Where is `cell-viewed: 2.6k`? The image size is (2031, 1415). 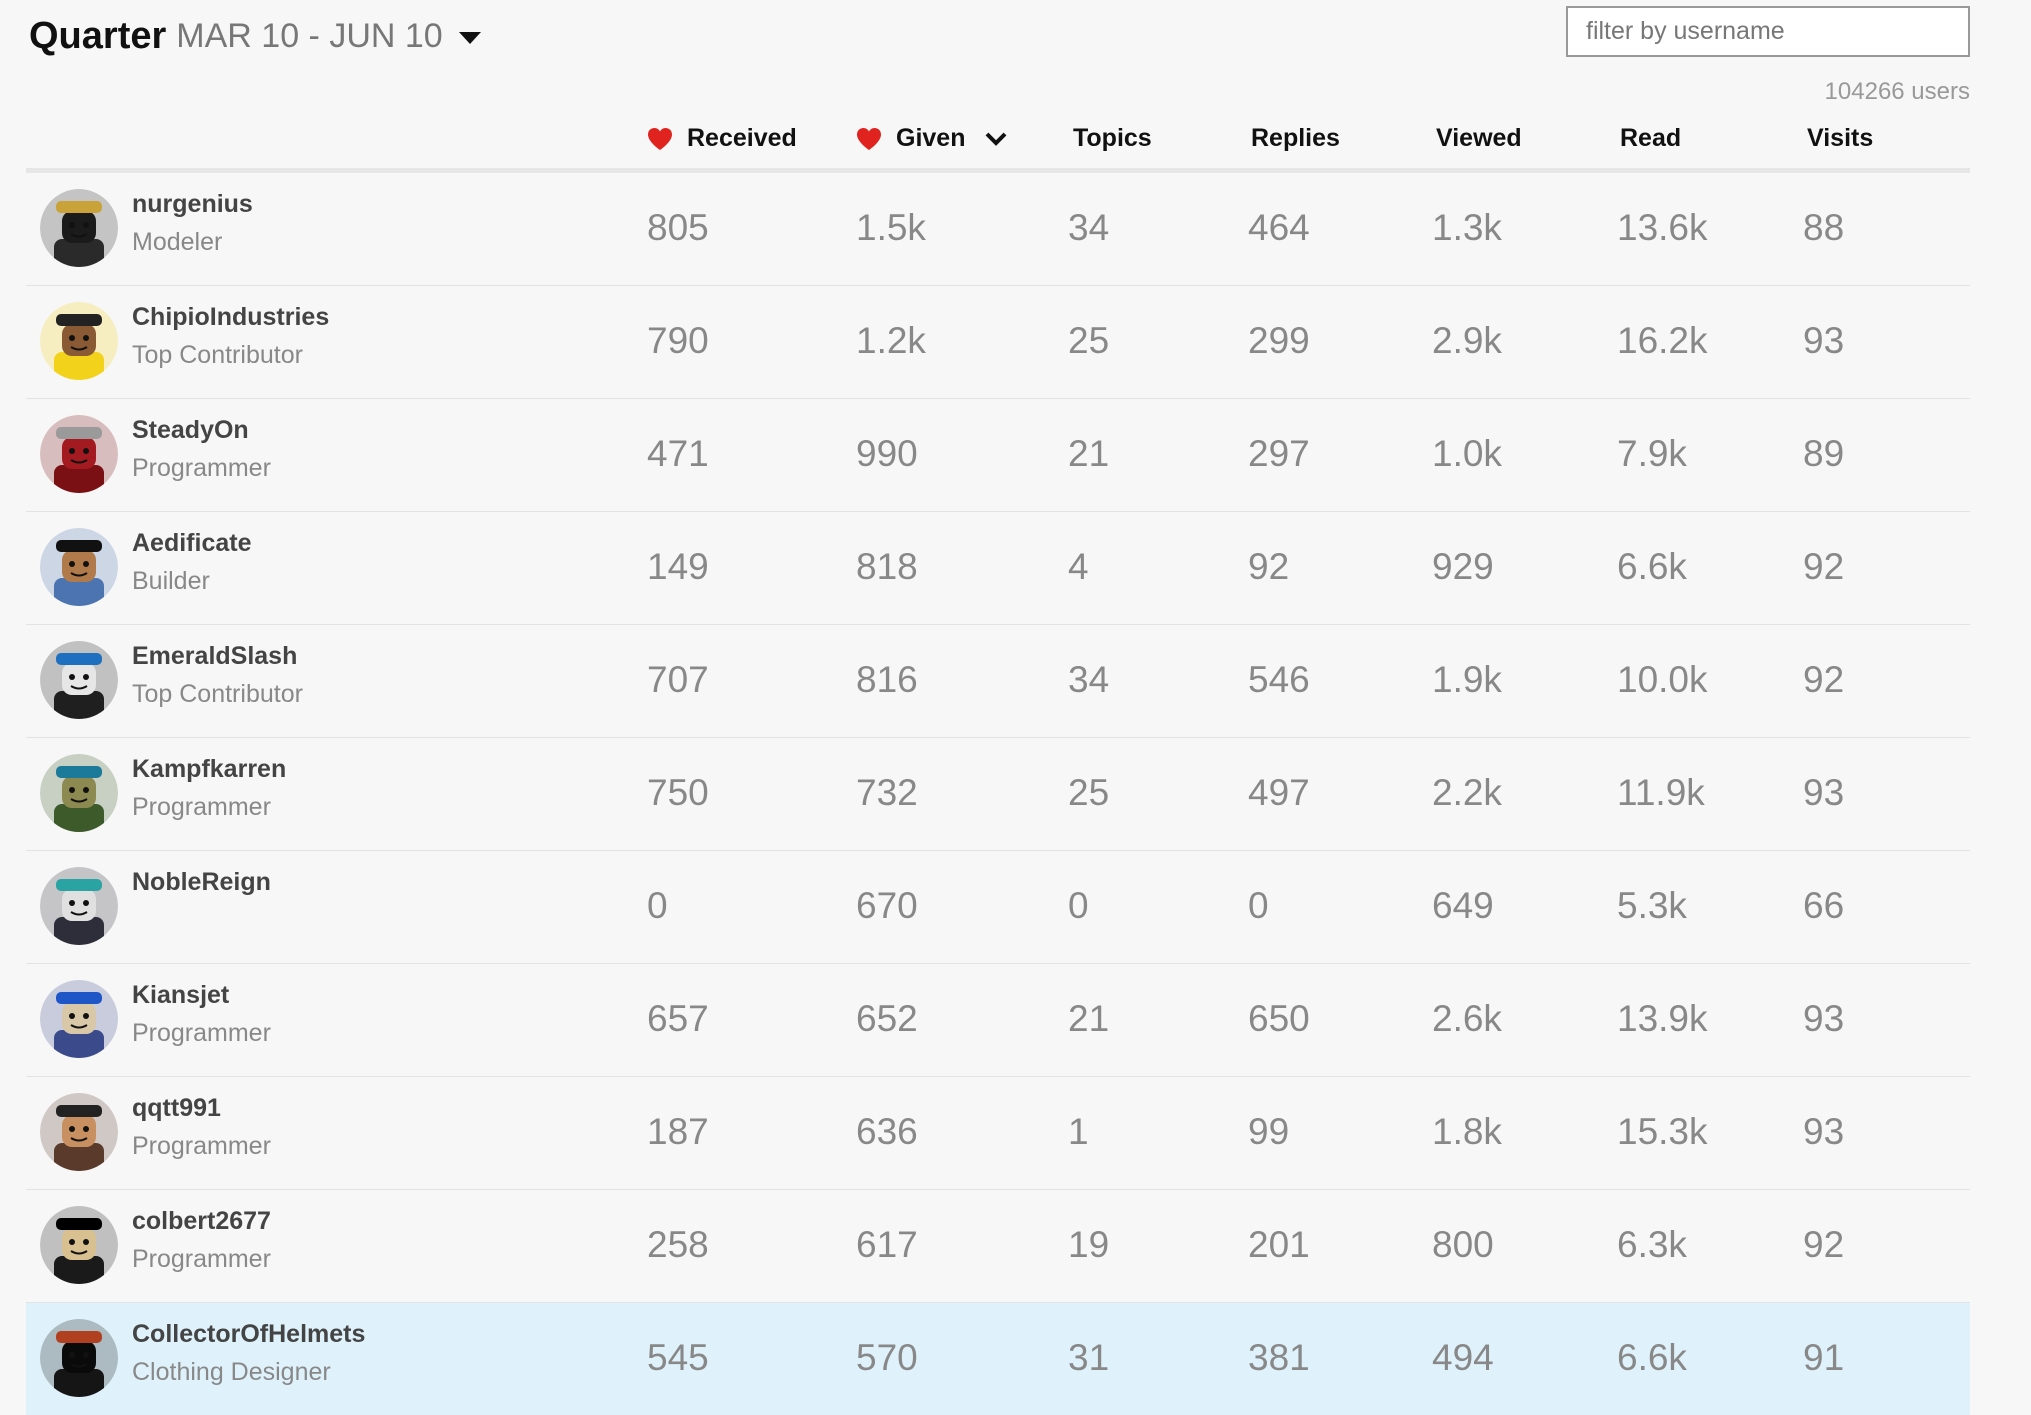 cell-viewed: 2.6k is located at coordinates (1467, 1018).